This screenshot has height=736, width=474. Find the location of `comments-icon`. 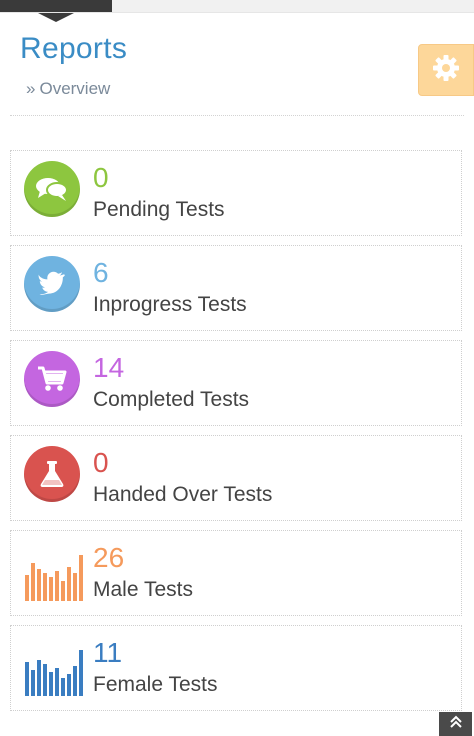

comments-icon is located at coordinates (52, 189).